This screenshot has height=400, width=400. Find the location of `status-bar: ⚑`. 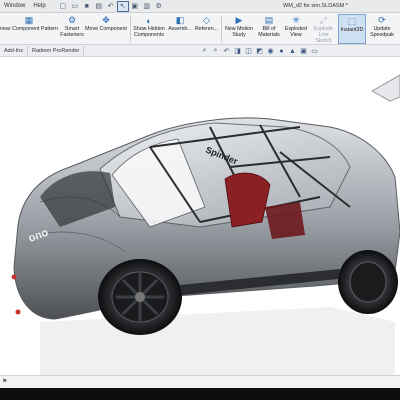

status-bar: ⚑ is located at coordinates (200, 381).